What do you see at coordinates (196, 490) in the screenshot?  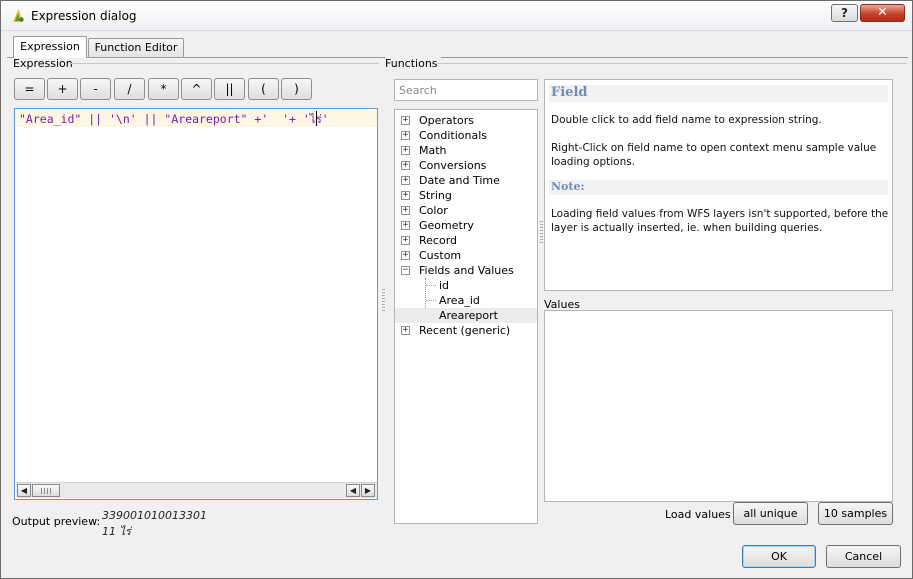 I see `editor-horizontal-scrollbar: ◀ ◀ ▶` at bounding box center [196, 490].